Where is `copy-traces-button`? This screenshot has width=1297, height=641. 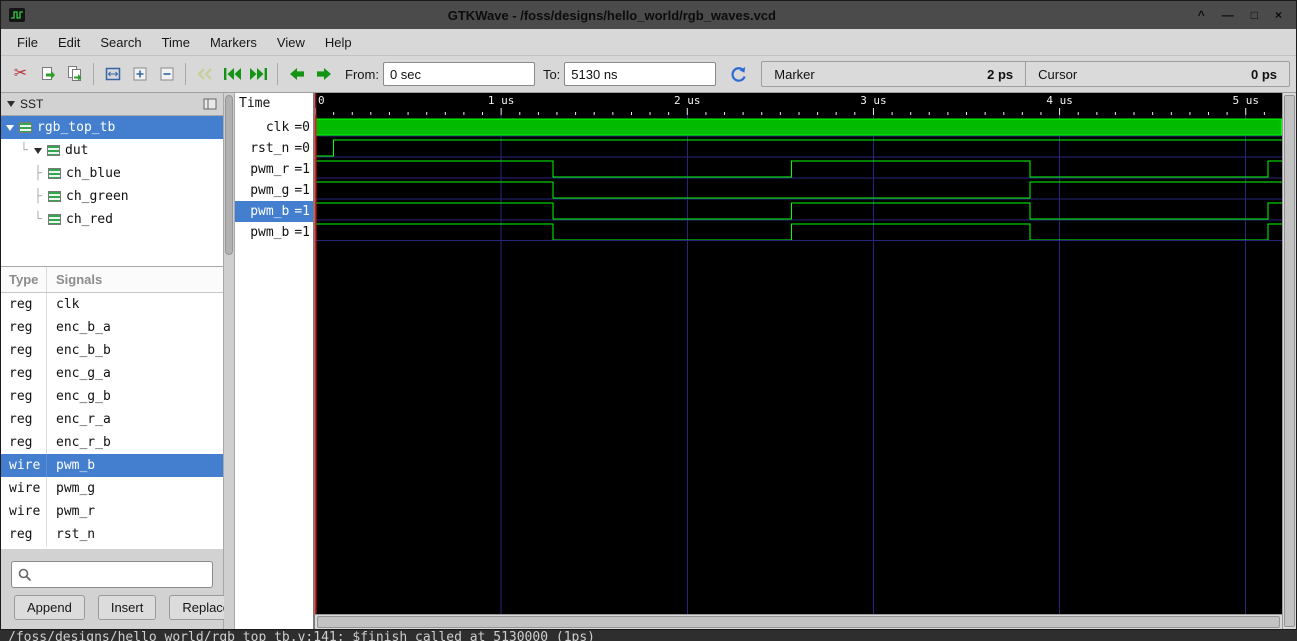
copy-traces-button is located at coordinates (47, 74).